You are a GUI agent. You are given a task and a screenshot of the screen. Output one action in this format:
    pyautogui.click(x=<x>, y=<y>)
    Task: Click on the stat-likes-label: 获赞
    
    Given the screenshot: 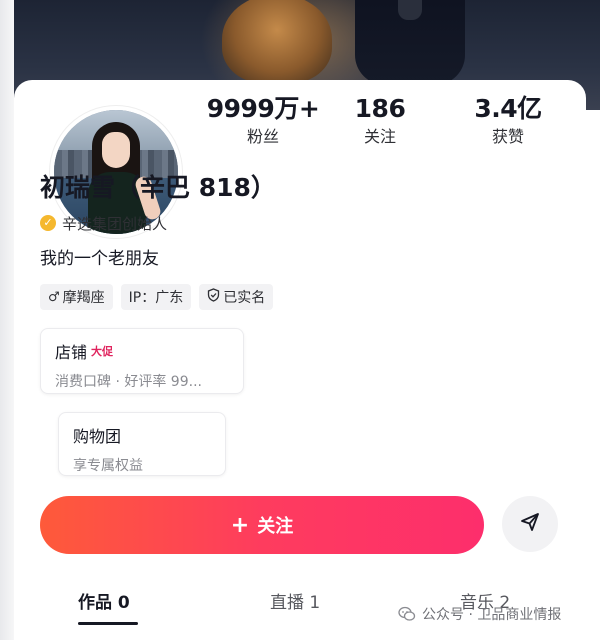 What is the action you would take?
    pyautogui.click(x=507, y=136)
    